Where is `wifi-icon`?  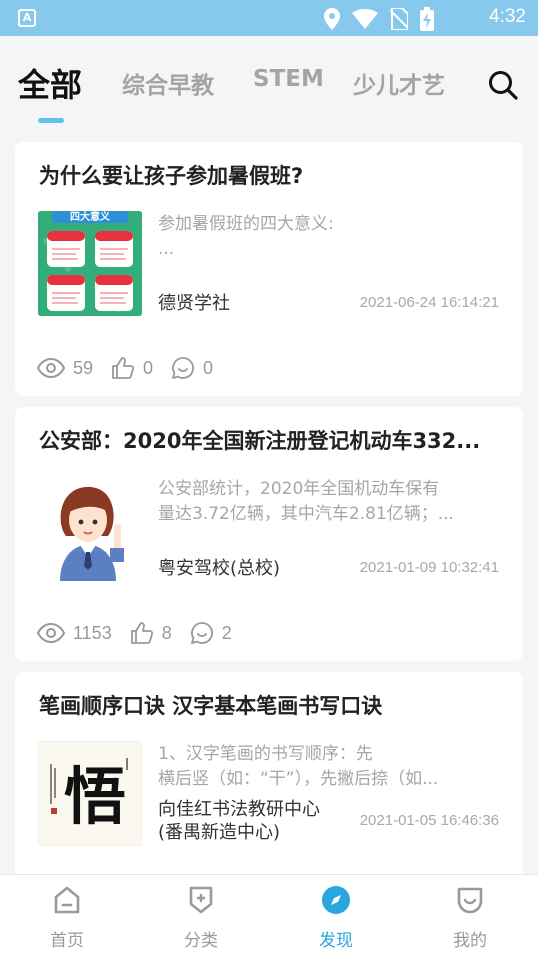
wifi-icon is located at coordinates (365, 19).